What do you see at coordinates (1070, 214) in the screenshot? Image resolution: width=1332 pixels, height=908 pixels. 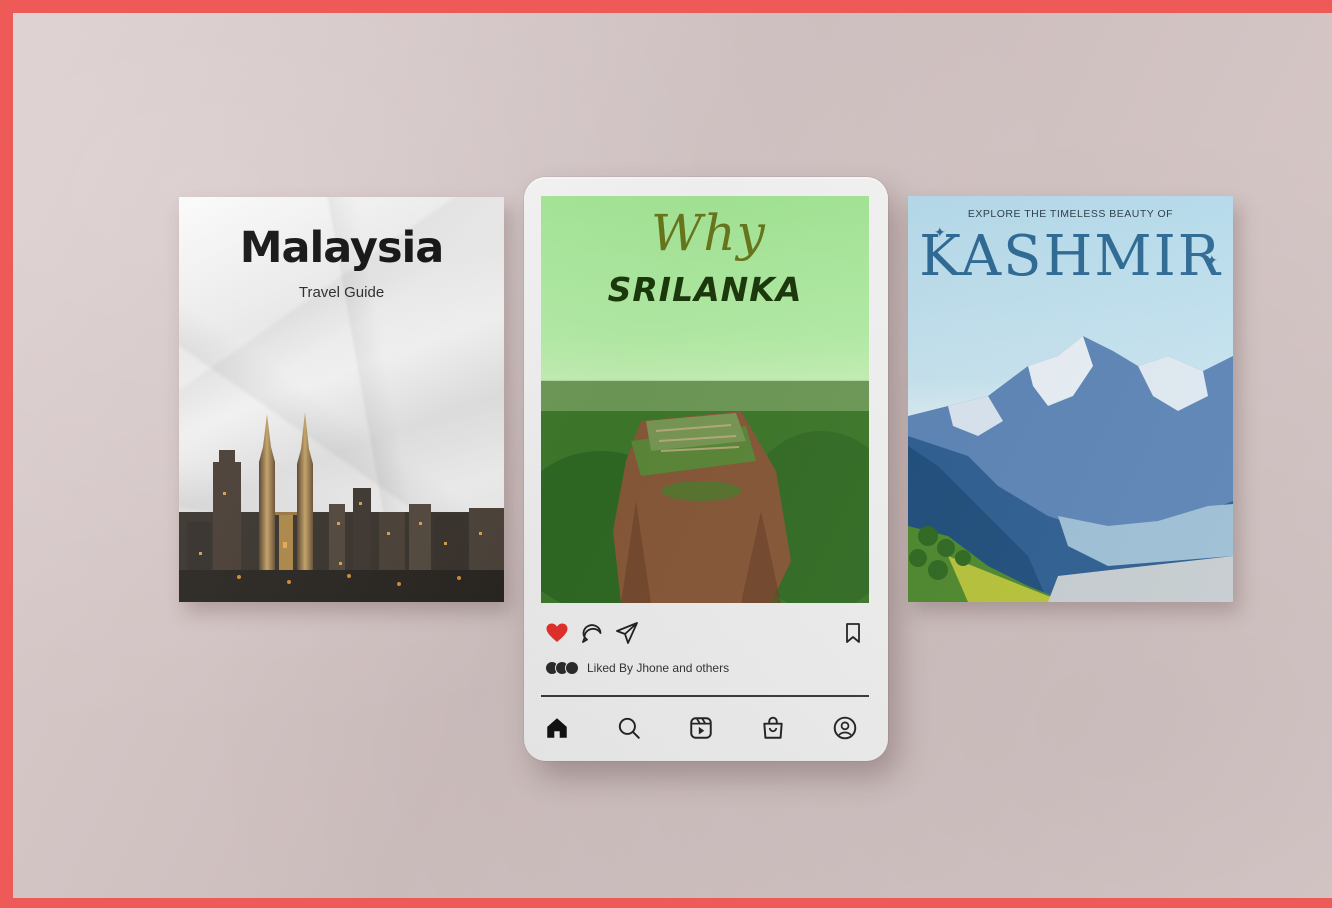 I see `kashmir-kicker: EXPLORE THE TIMELESS BEAUTY OF` at bounding box center [1070, 214].